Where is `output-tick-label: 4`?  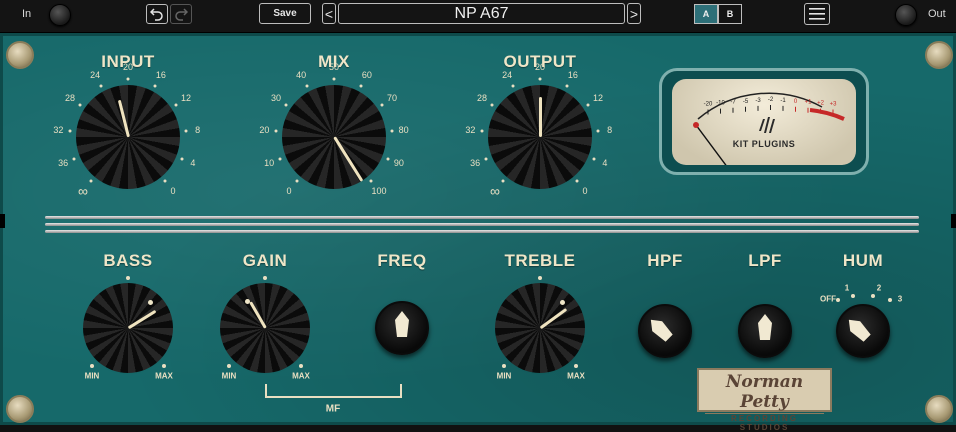 output-tick-label: 4 is located at coordinates (605, 163).